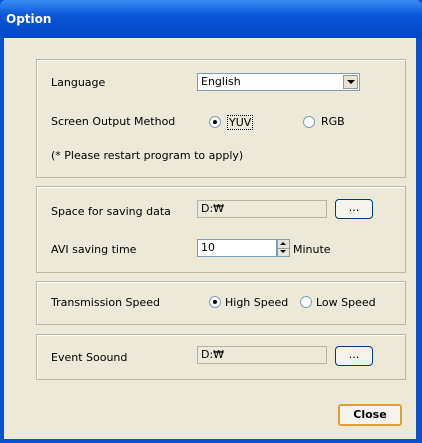  What do you see at coordinates (208, 247) in the screenshot?
I see `avi-time-value: 10` at bounding box center [208, 247].